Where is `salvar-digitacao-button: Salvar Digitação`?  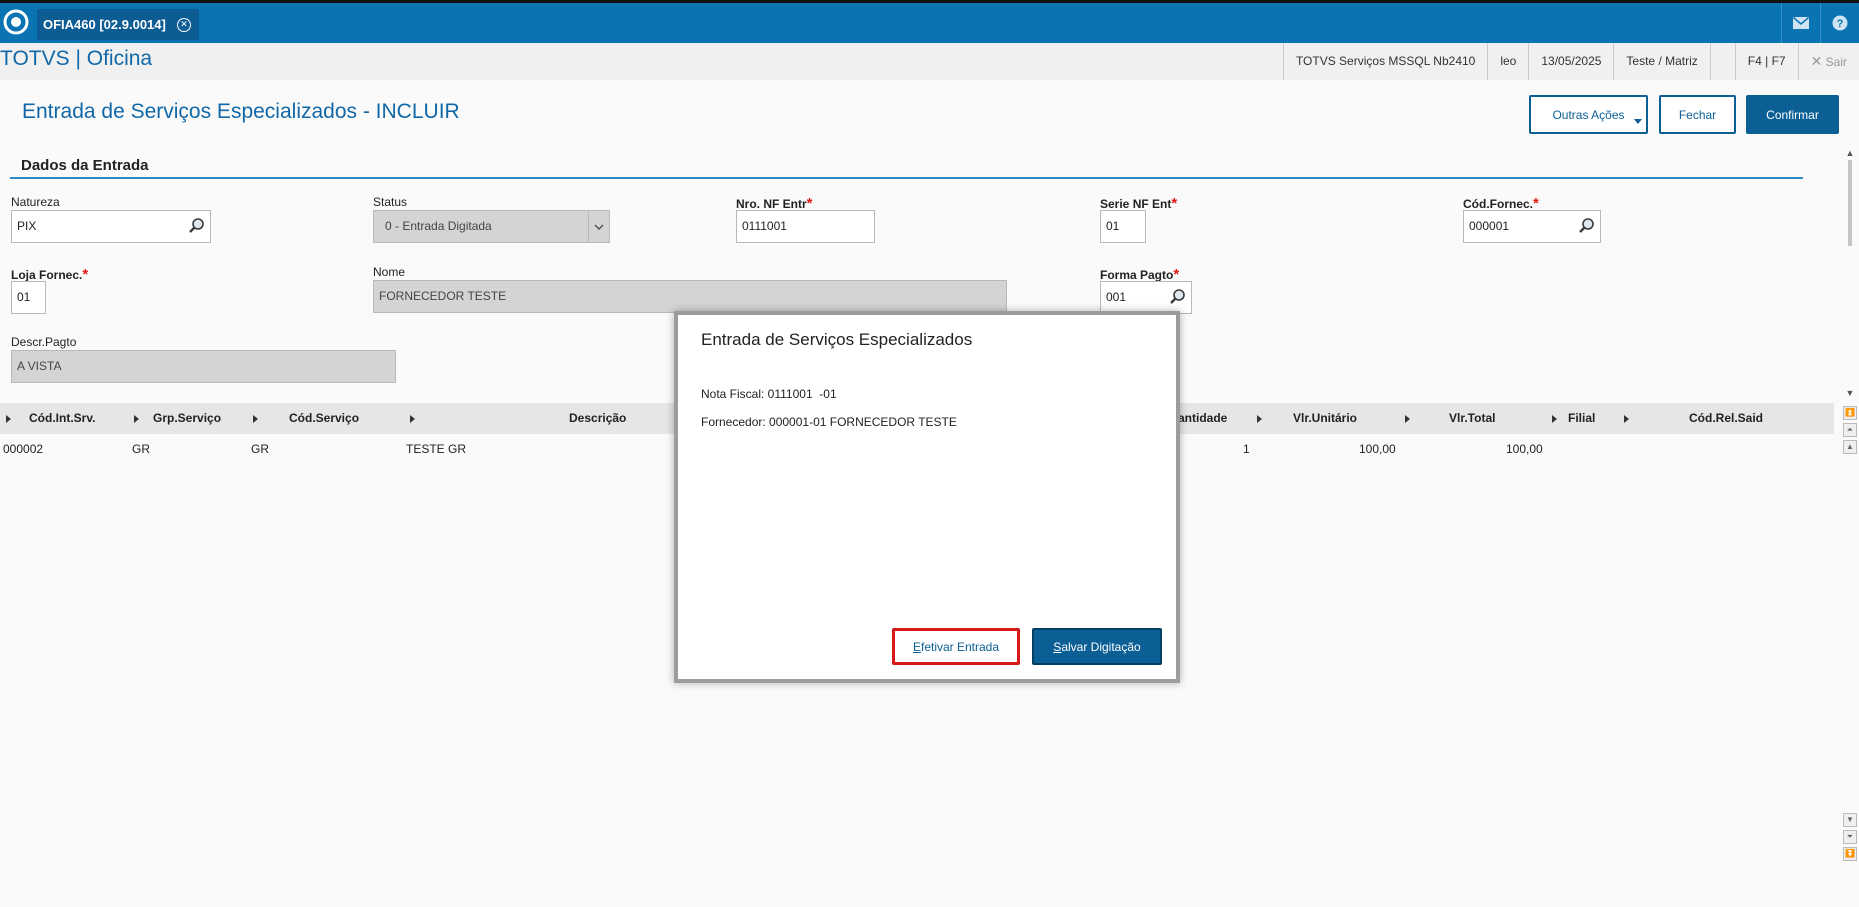
salvar-digitacao-button: Salvar Digitação is located at coordinates (1097, 646).